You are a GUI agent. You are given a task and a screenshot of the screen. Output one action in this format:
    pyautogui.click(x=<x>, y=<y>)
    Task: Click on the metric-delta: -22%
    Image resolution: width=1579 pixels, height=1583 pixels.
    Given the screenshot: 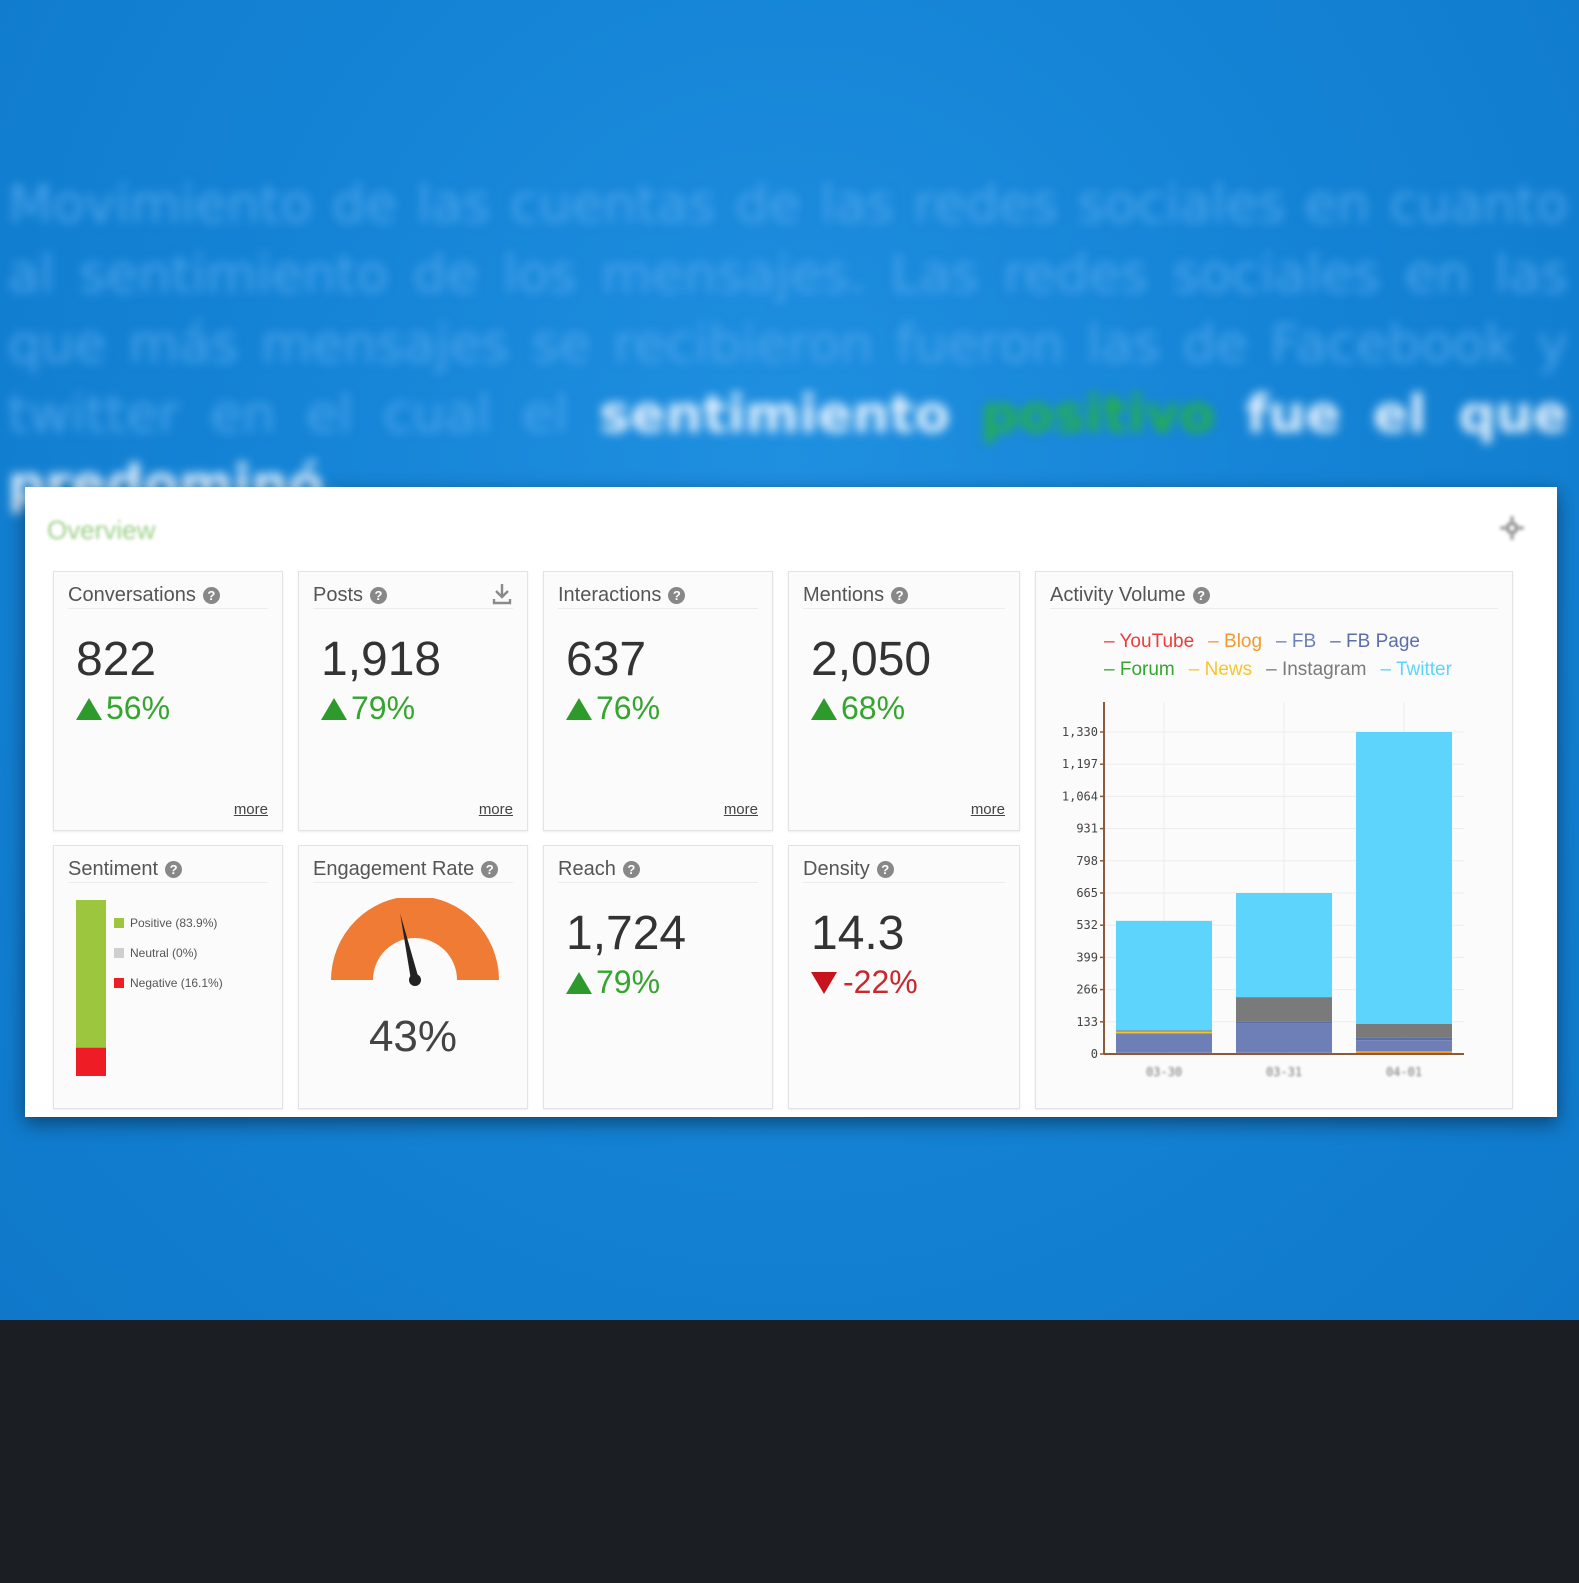 What is the action you would take?
    pyautogui.click(x=864, y=982)
    